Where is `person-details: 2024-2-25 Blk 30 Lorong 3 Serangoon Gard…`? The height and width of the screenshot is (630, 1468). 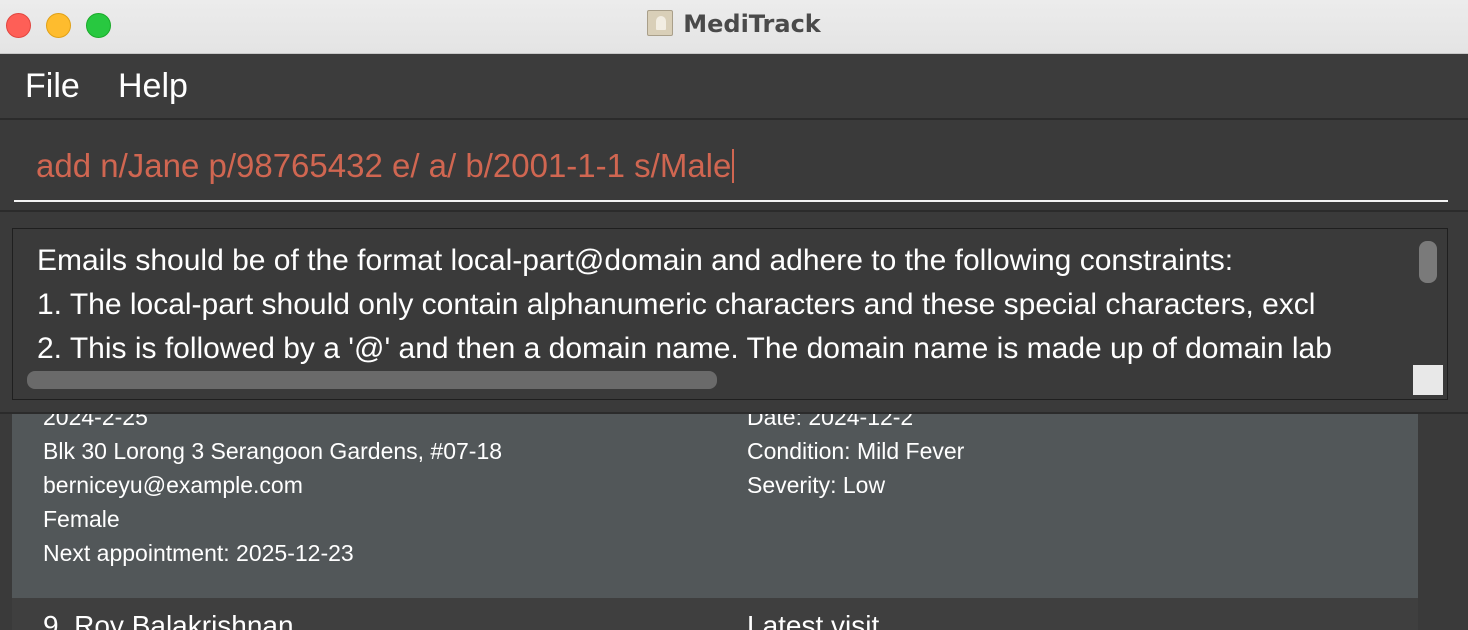 person-details: 2024-2-25 Blk 30 Lorong 3 Serangoon Gard… is located at coordinates (272, 492).